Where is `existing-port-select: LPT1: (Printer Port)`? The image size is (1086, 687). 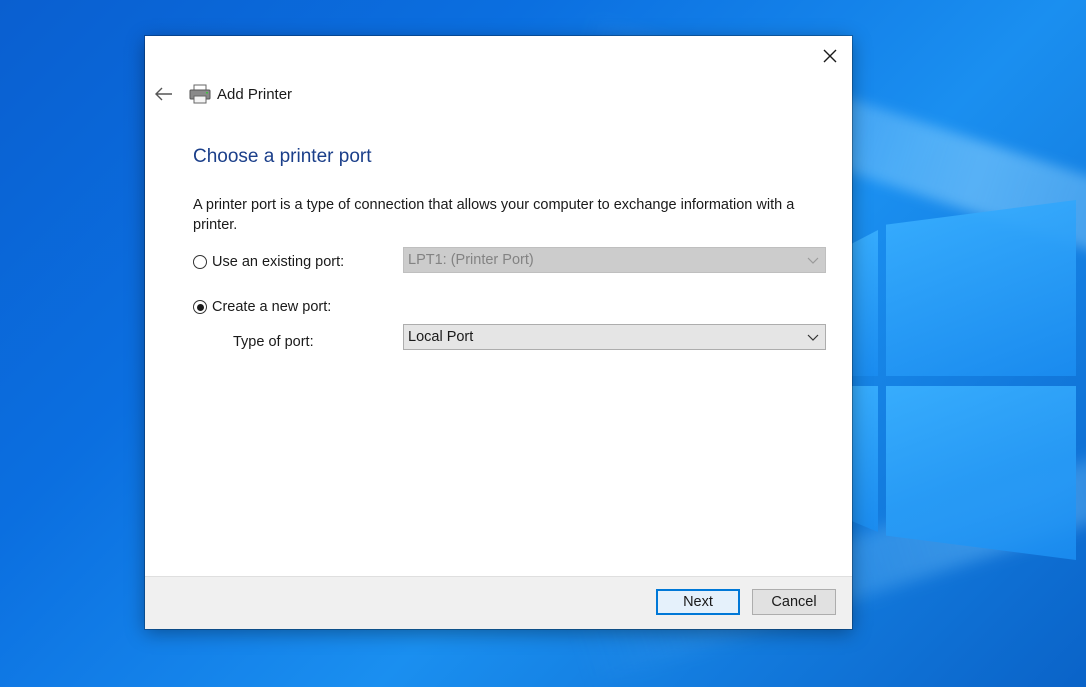 existing-port-select: LPT1: (Printer Port) is located at coordinates (614, 260).